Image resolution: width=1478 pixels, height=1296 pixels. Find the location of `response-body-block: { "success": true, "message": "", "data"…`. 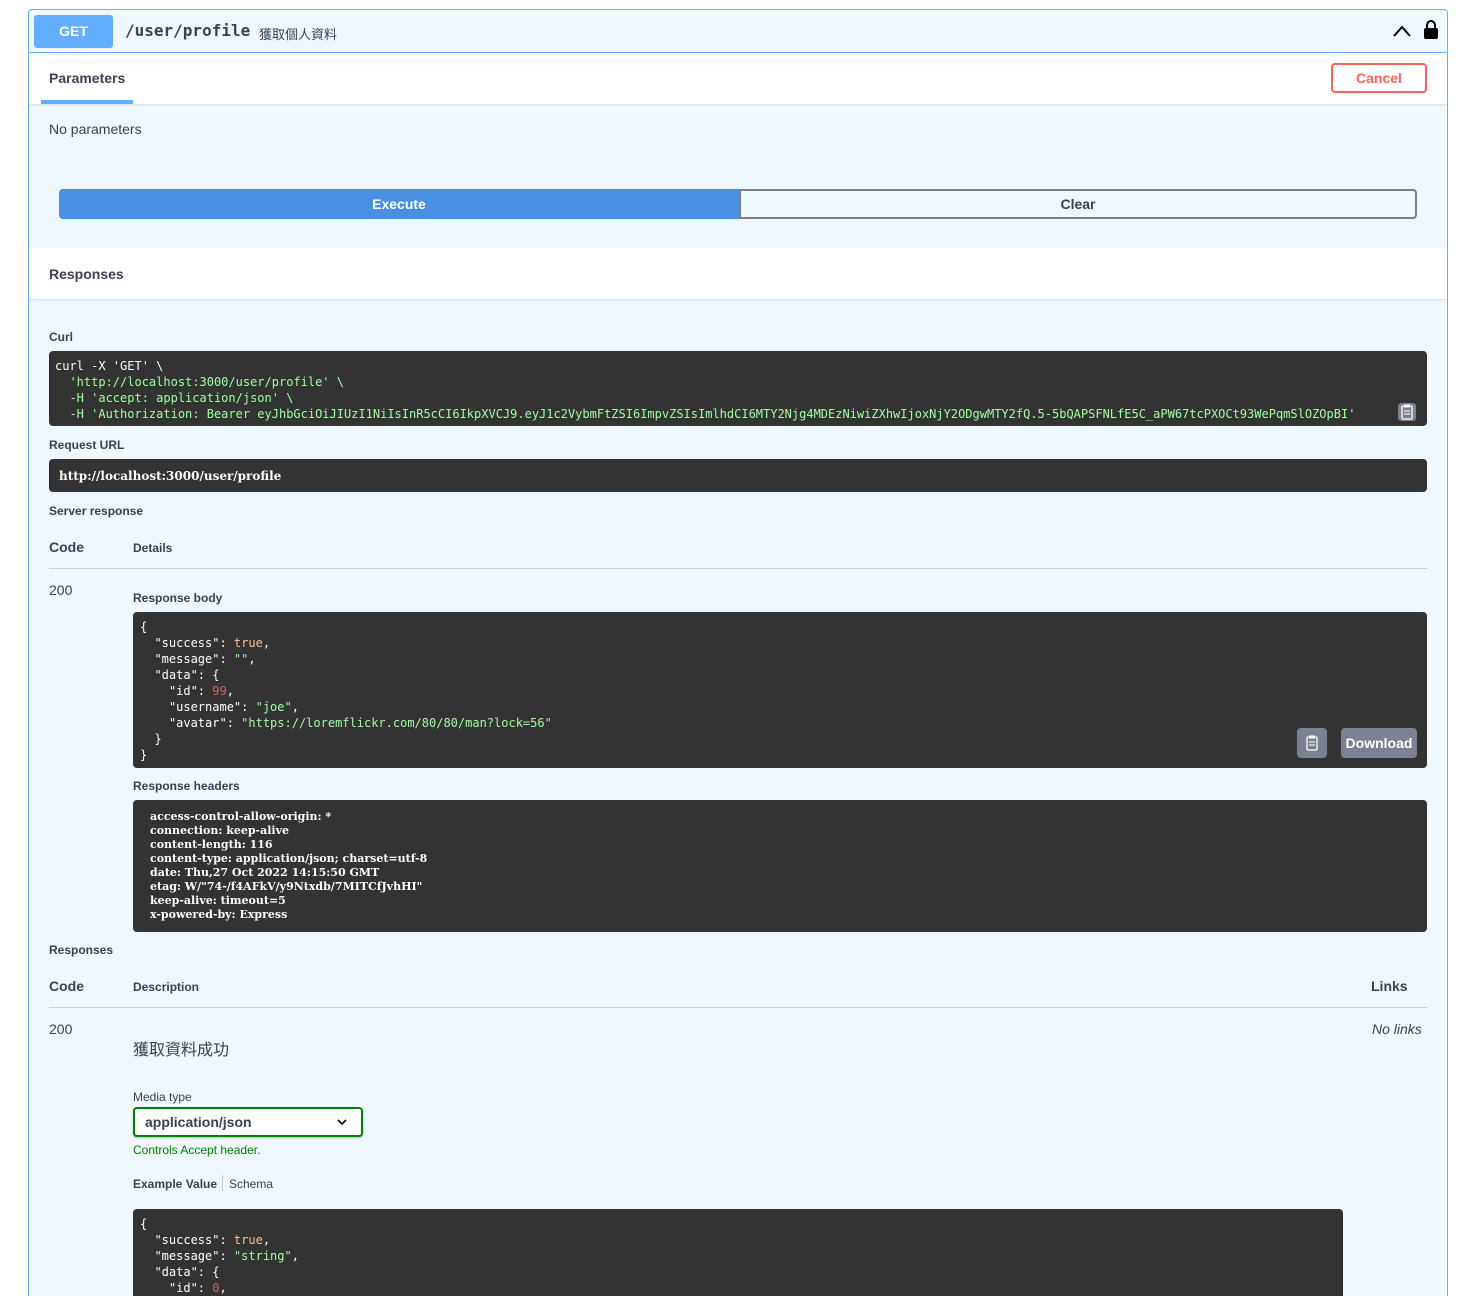

response-body-block: { "success": true, "message": "", "data"… is located at coordinates (780, 690).